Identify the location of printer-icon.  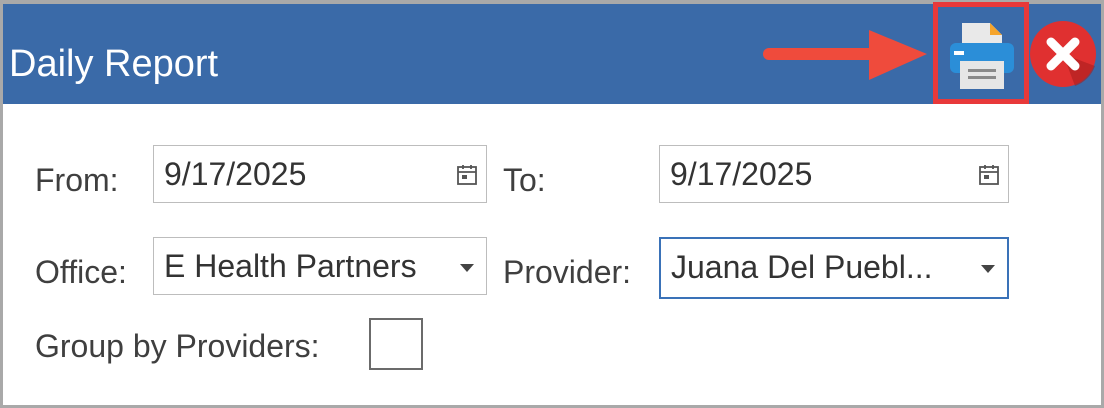
(982, 56).